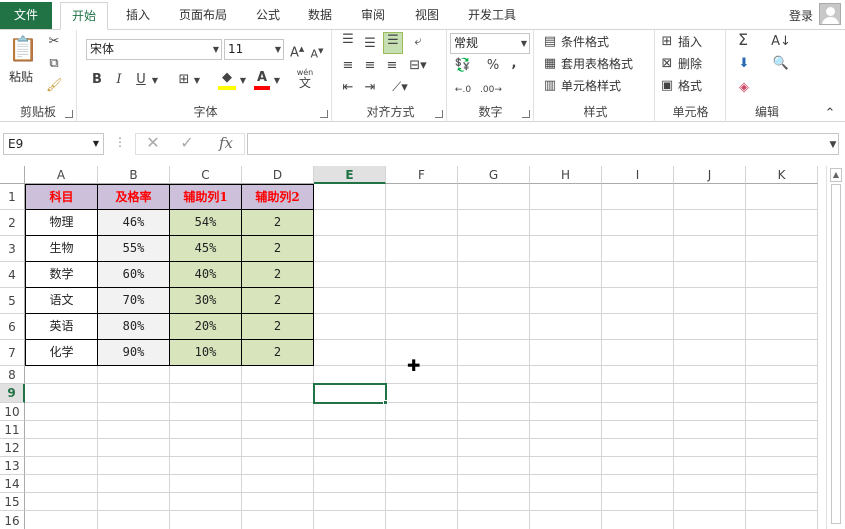 The width and height of the screenshot is (845, 529). What do you see at coordinates (12, 249) in the screenshot?
I see `row-header-3: 3` at bounding box center [12, 249].